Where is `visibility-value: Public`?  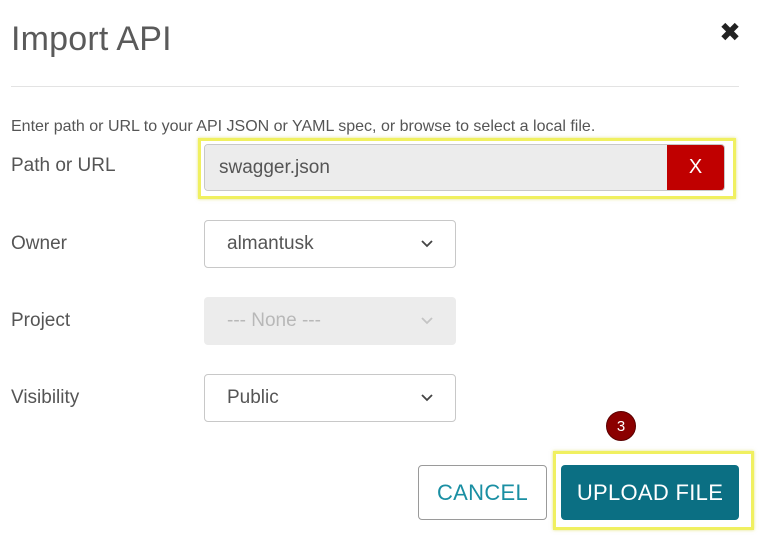
visibility-value: Public is located at coordinates (253, 397).